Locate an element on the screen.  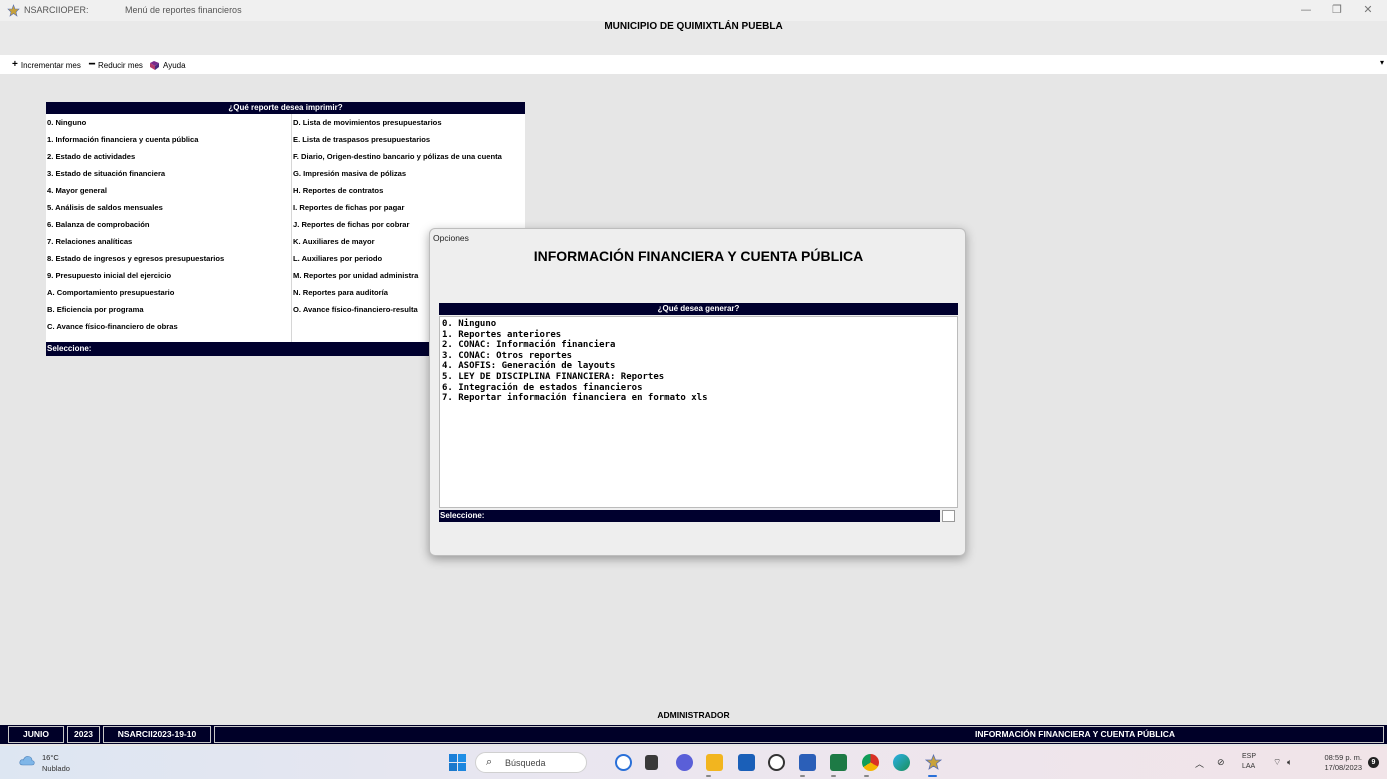
current-user: ADMINISTRADOR is located at coordinates (693, 715).